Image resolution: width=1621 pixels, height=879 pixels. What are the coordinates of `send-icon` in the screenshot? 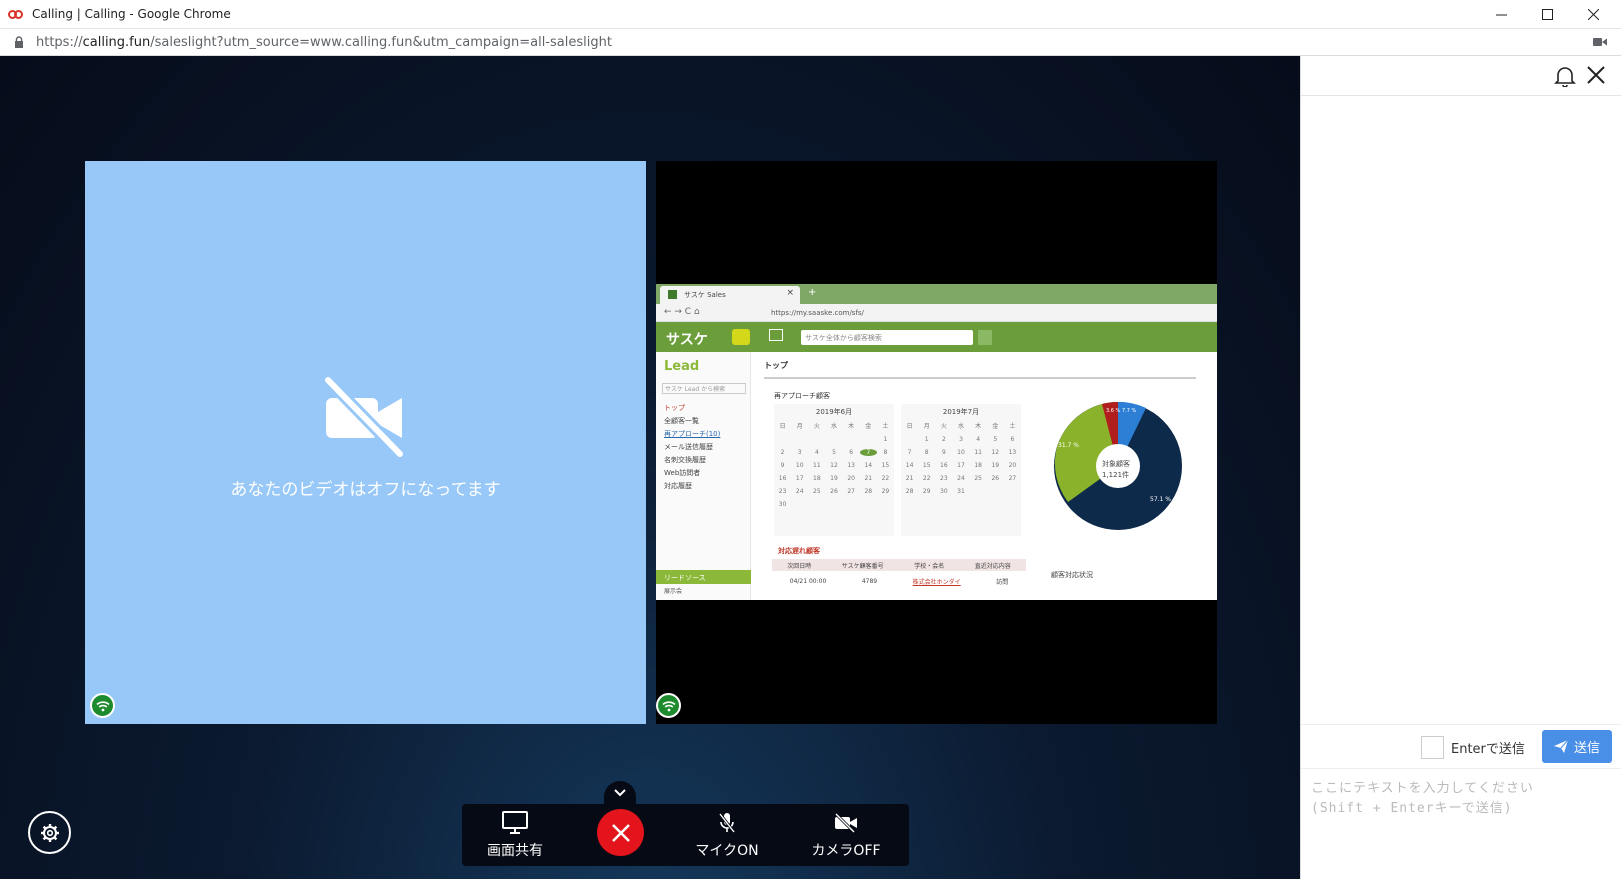 It's located at (1560, 746).